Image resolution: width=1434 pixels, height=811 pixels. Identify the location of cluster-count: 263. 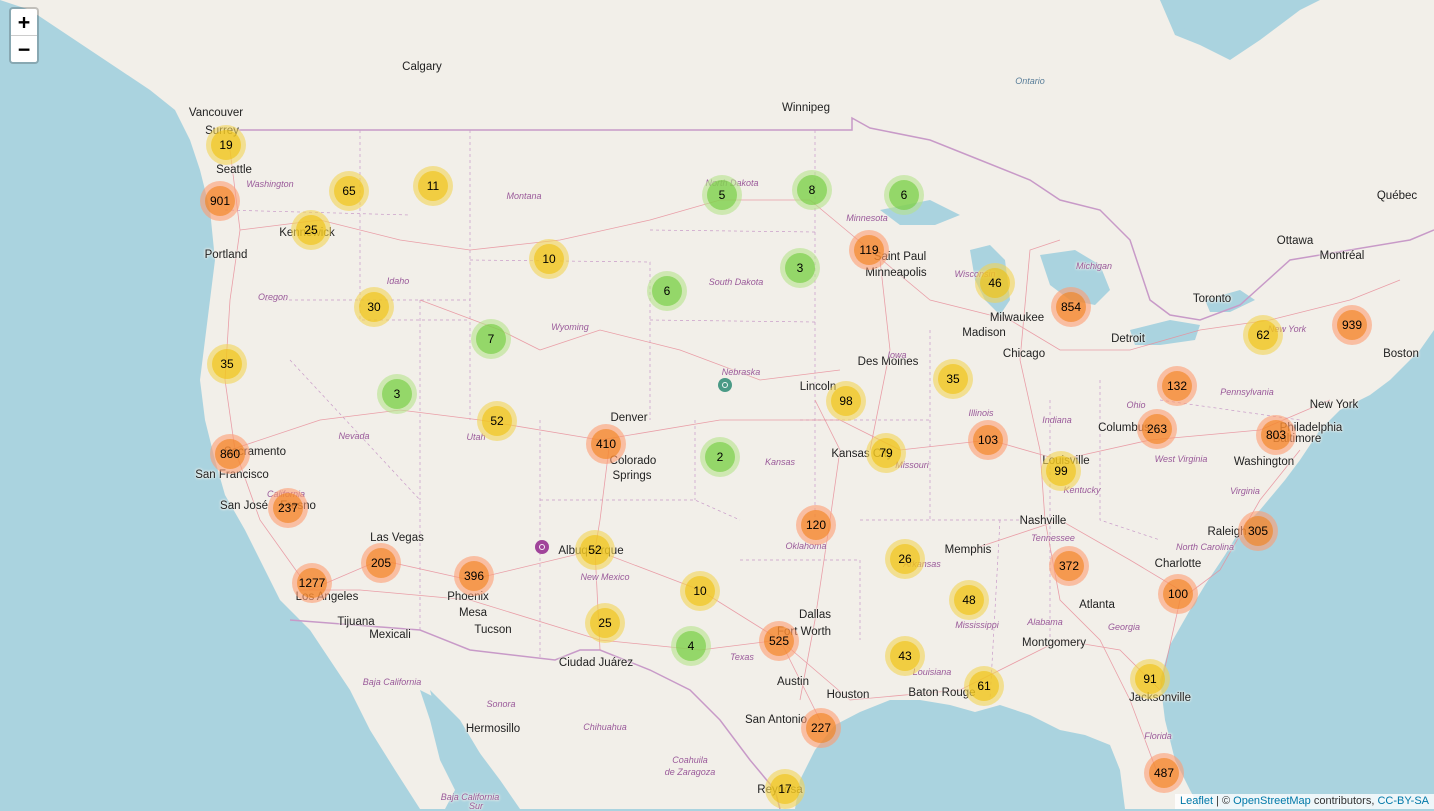
(1157, 429).